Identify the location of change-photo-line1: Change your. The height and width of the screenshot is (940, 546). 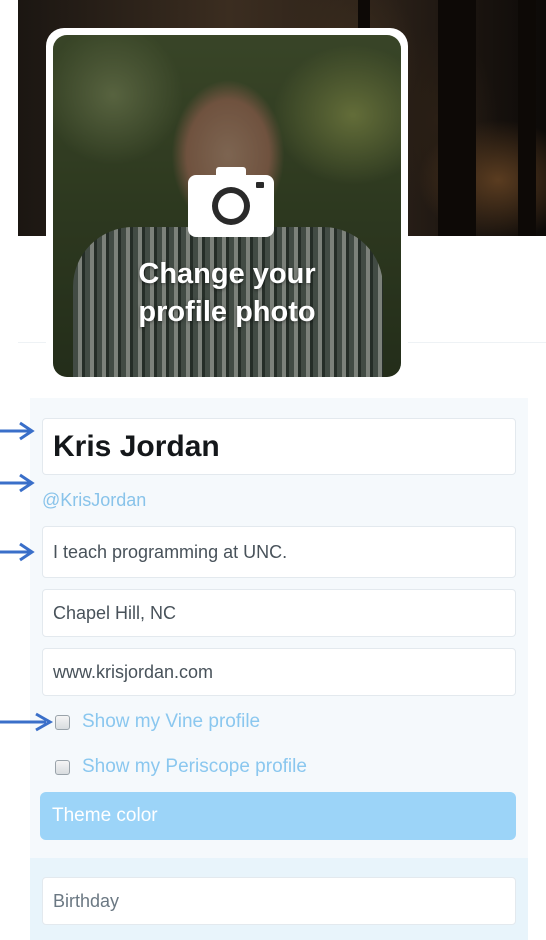
(227, 274).